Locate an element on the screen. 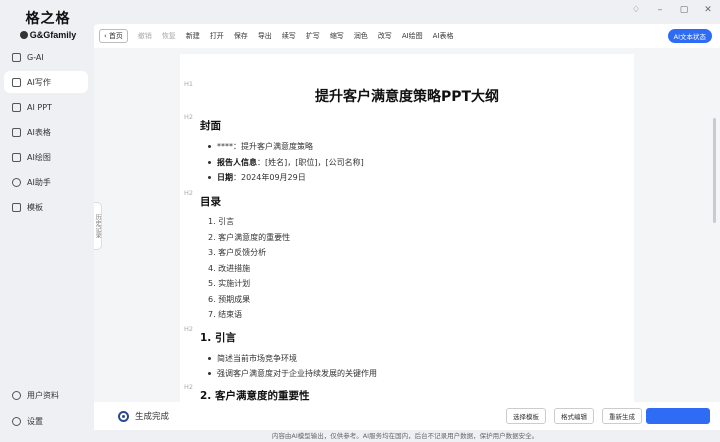 The width and height of the screenshot is (720, 442). list-item: **** ：提升客户满意度策略 is located at coordinates (260, 146).